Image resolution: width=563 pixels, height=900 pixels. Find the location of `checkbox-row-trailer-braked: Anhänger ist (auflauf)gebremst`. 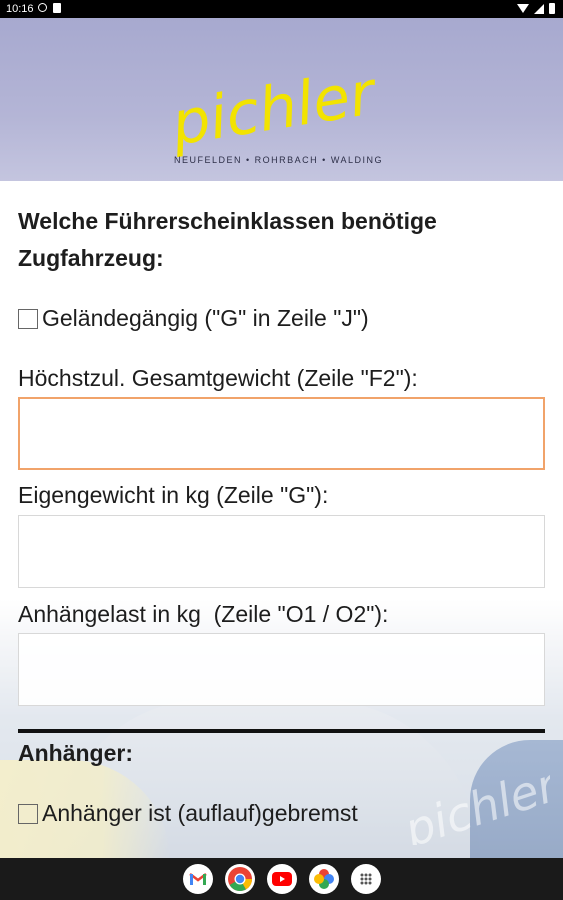

checkbox-row-trailer-braked: Anhänger ist (auflauf)gebremst is located at coordinates (188, 813).